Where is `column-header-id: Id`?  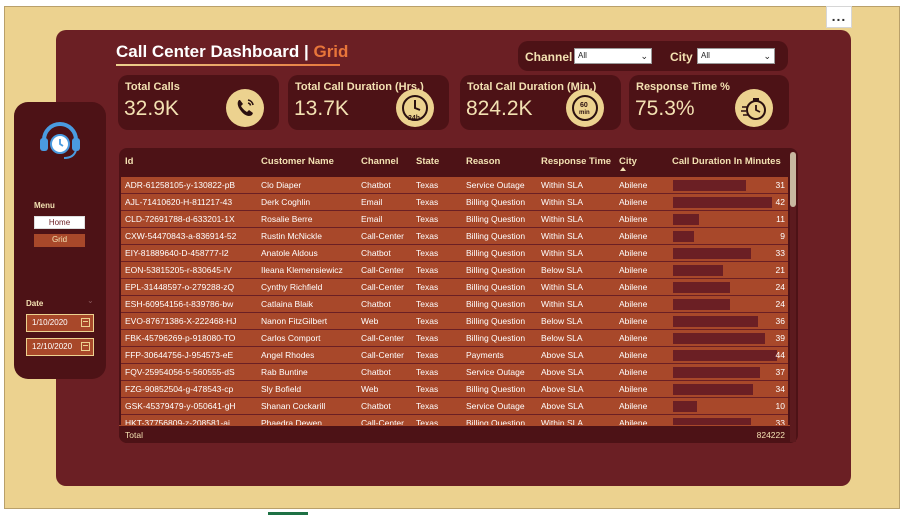 column-header-id: Id is located at coordinates (129, 161).